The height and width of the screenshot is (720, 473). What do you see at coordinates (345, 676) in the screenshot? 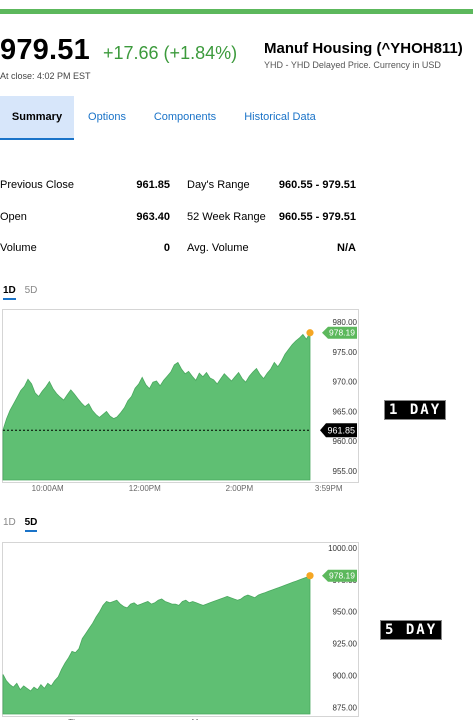
I see `y-tick-label: 900.00` at bounding box center [345, 676].